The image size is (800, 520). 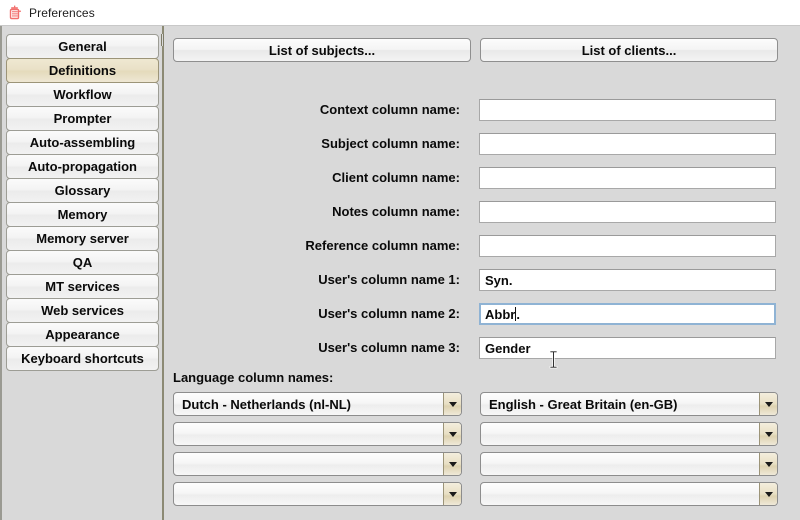 I want to click on sidebar-item-label: Definitions, so click(x=82, y=70).